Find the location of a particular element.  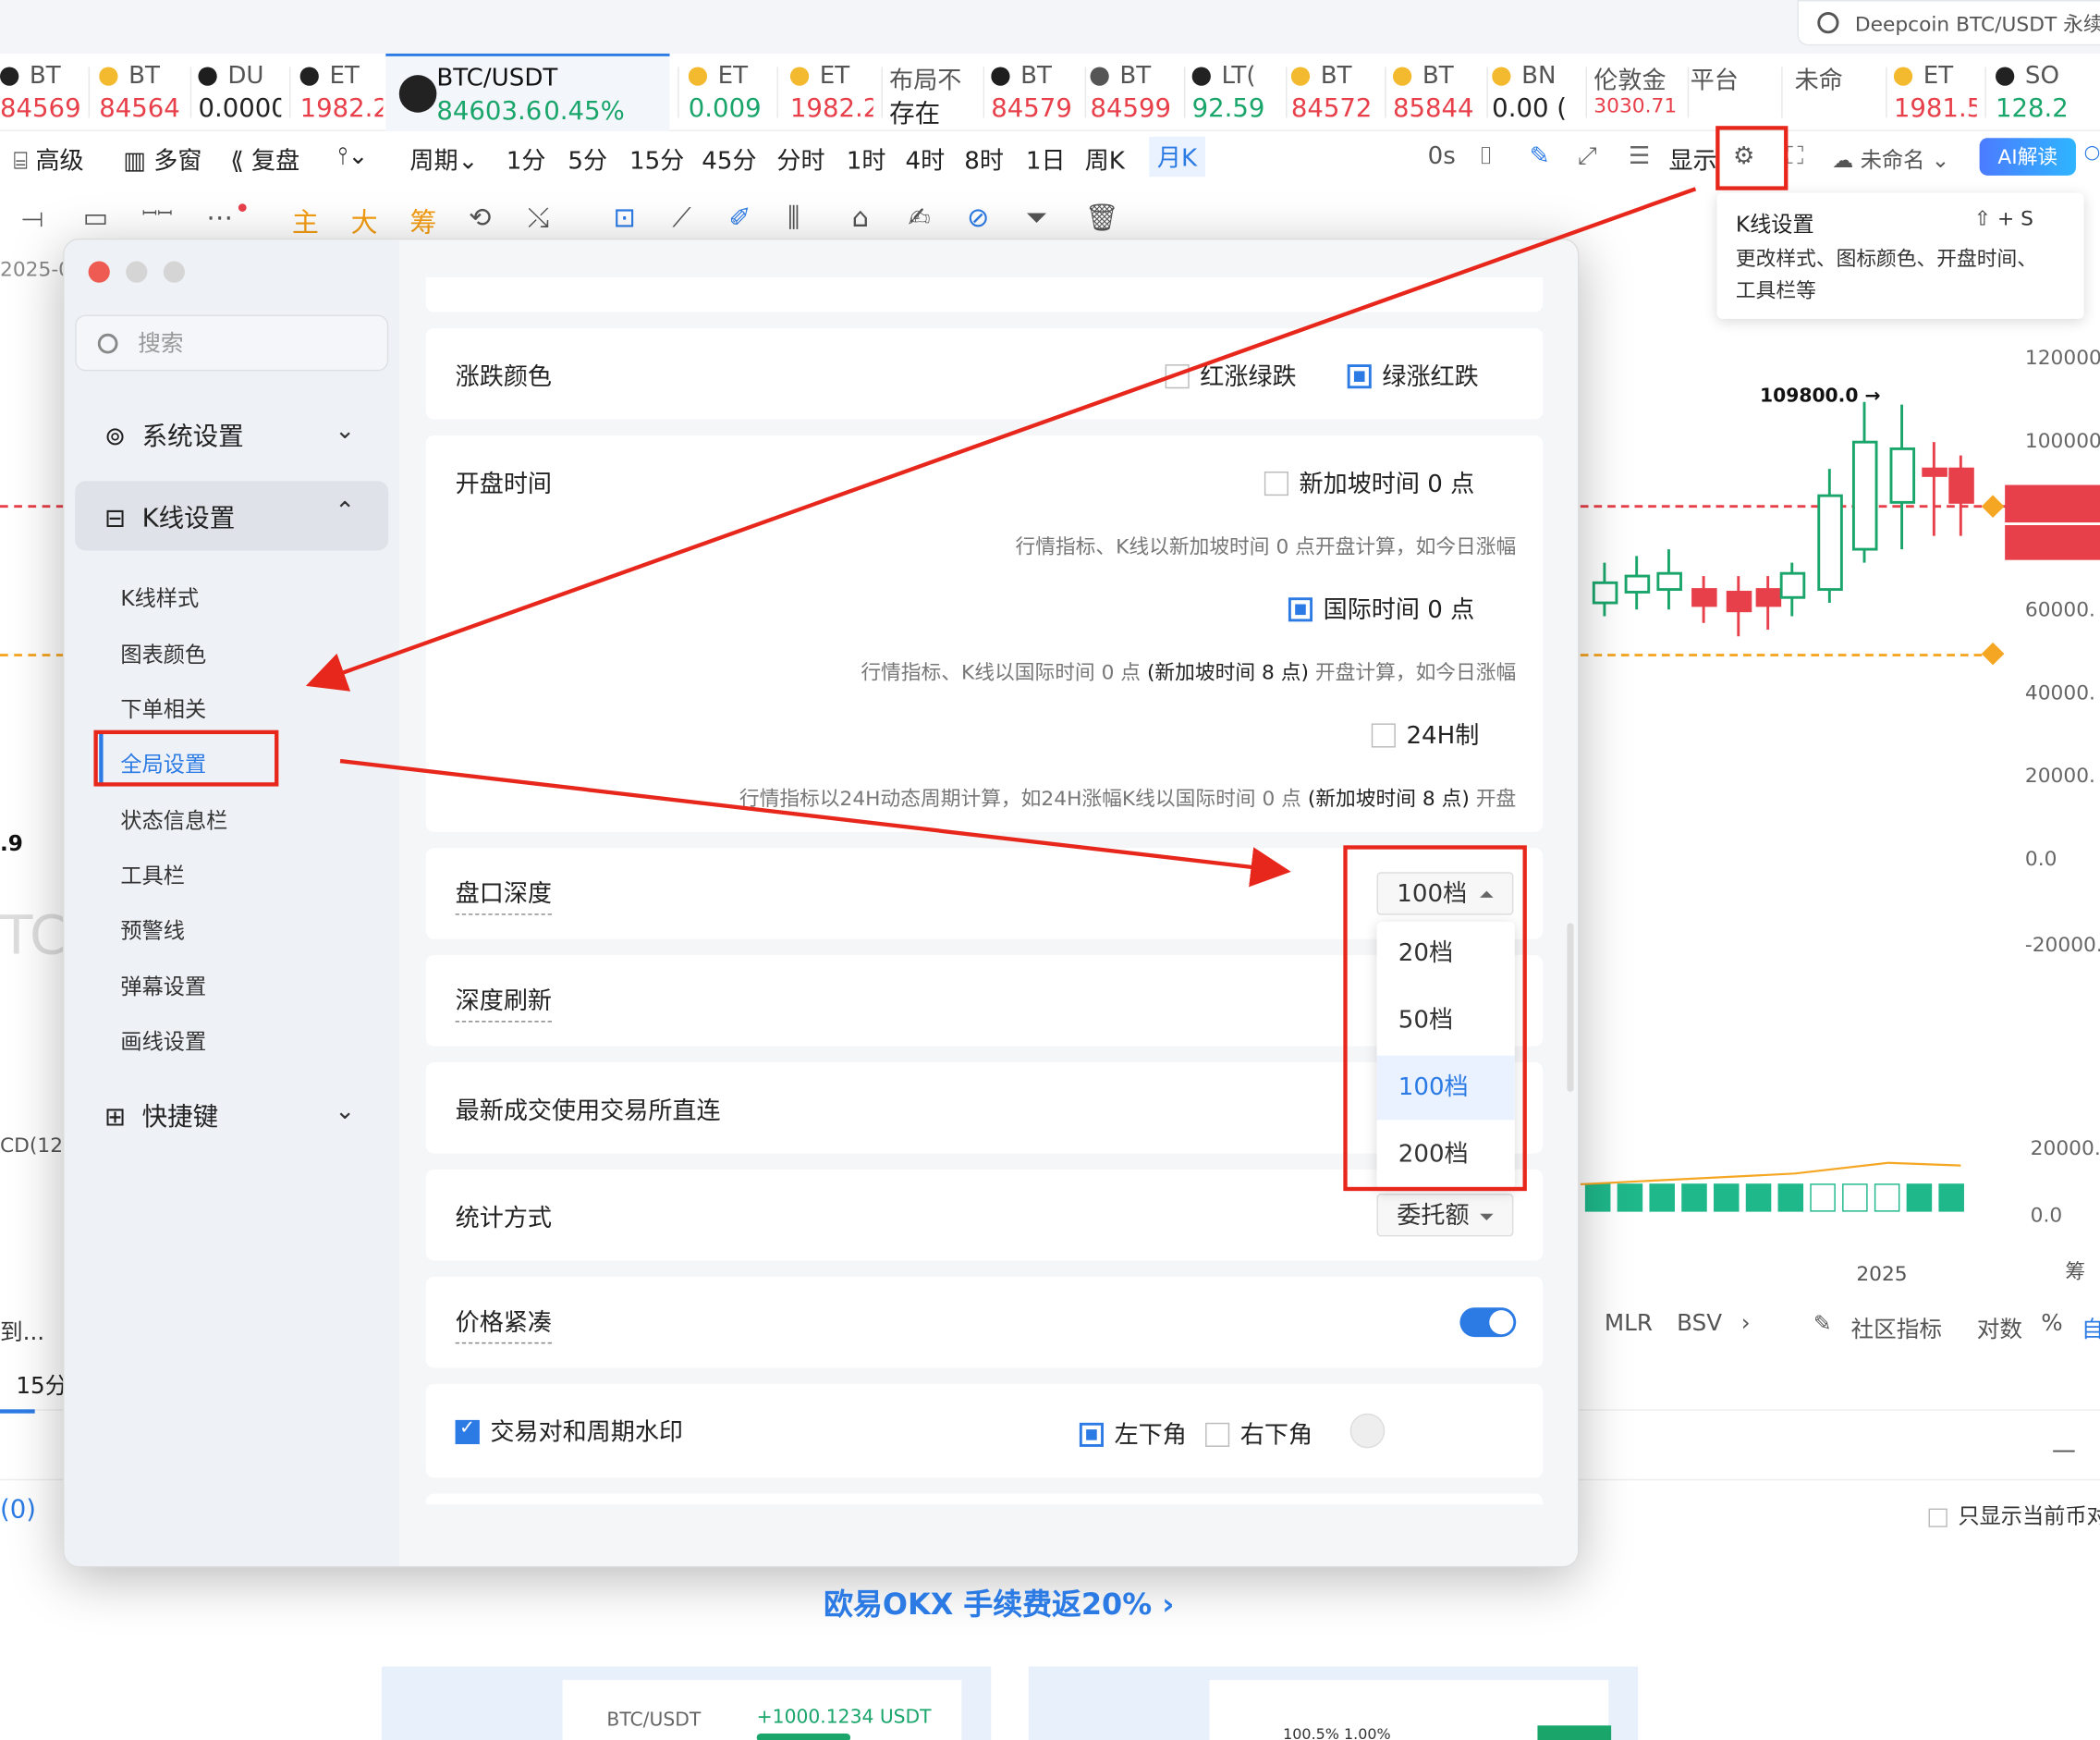

promo-banner: 欧易OKX 手续费返20% › is located at coordinates (999, 1602).